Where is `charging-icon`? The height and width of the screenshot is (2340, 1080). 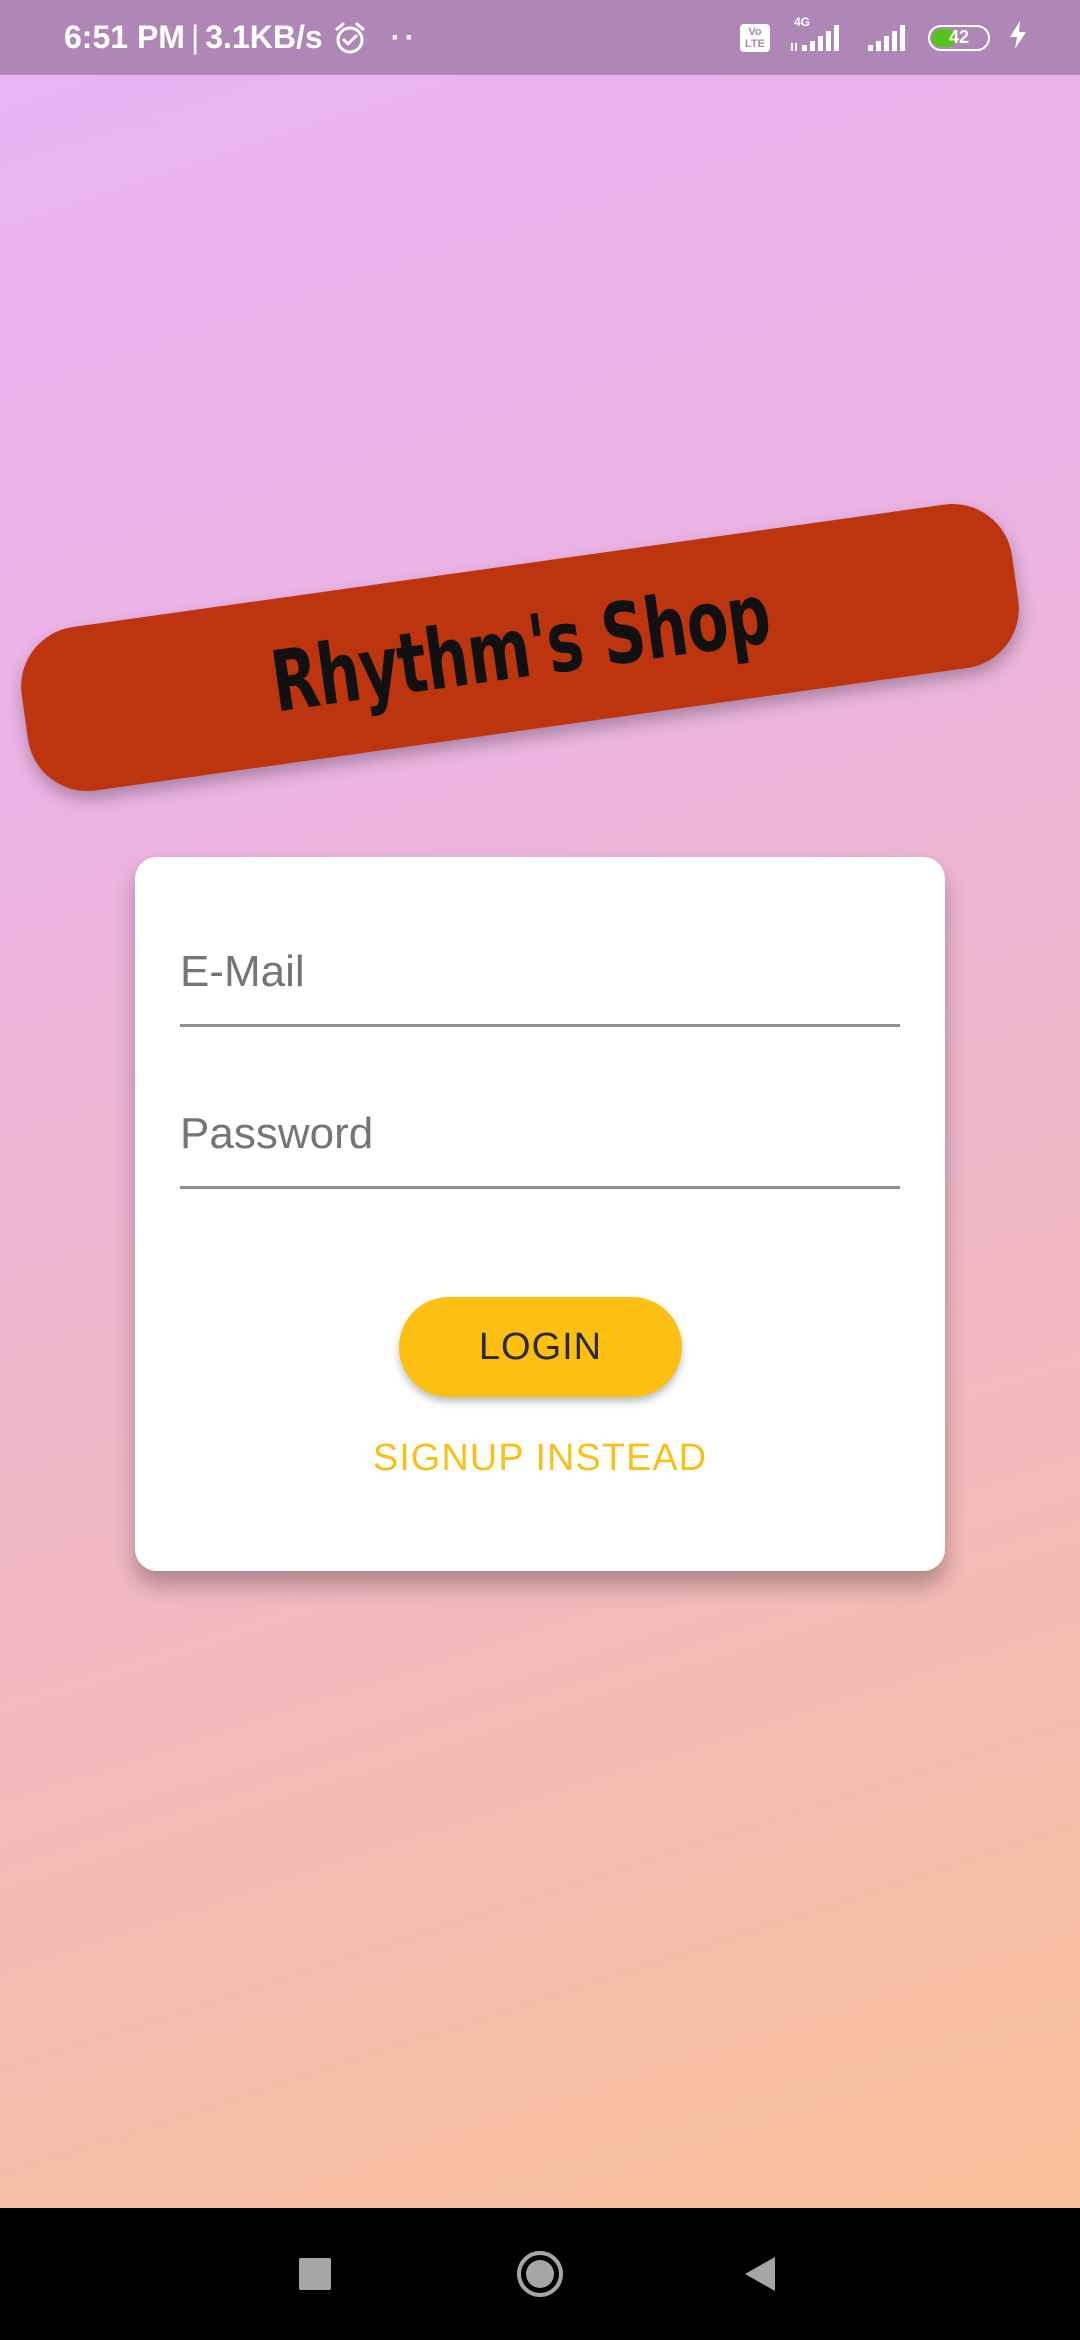 charging-icon is located at coordinates (1018, 37).